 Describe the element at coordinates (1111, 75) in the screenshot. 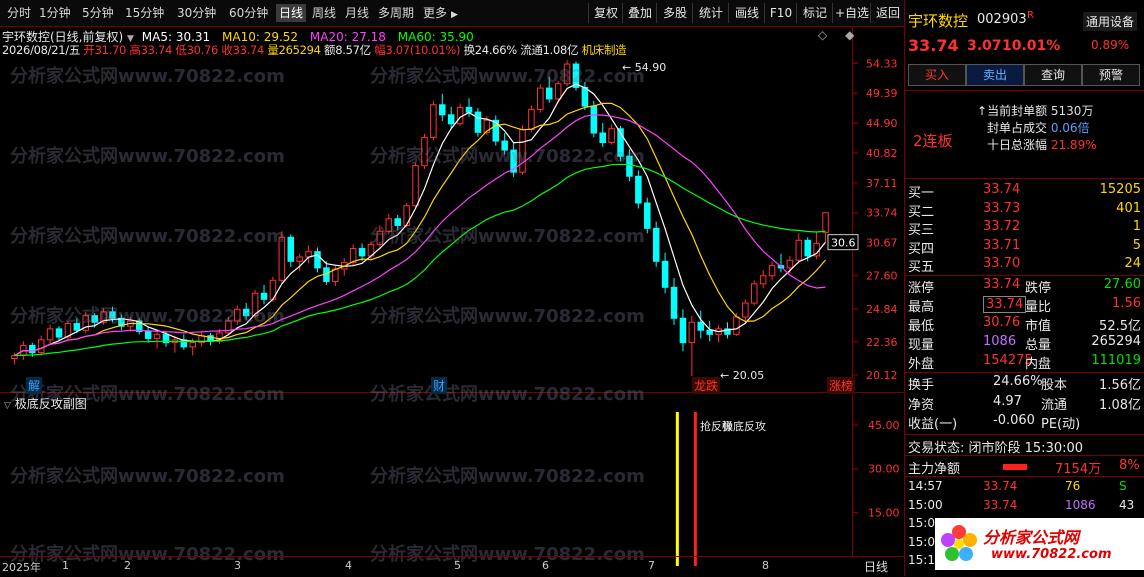

I see `alert-button: 预警` at that location.